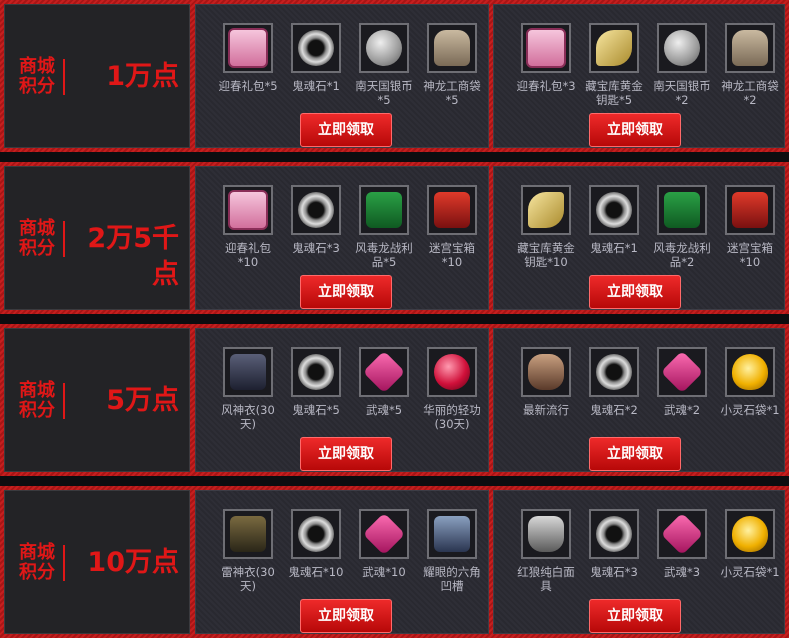  I want to click on pink-gift-box-icon, so click(248, 210).